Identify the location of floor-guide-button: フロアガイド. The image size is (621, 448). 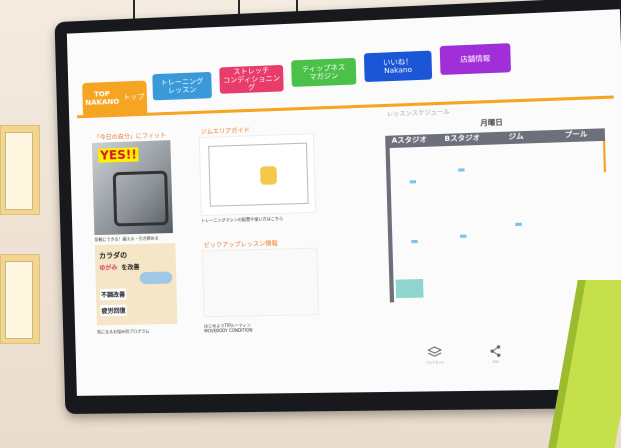
(435, 355).